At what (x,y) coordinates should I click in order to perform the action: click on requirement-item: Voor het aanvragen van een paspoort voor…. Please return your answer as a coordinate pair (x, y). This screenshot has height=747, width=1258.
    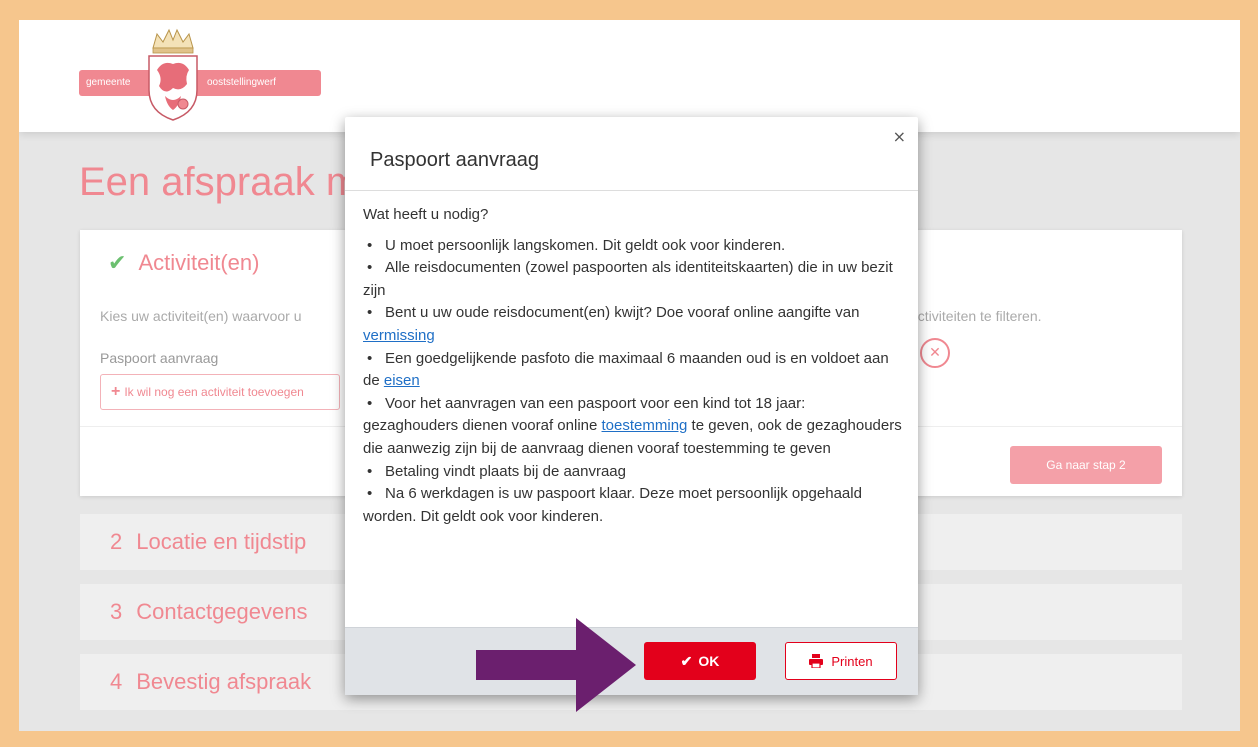
    Looking at the image, I should click on (633, 427).